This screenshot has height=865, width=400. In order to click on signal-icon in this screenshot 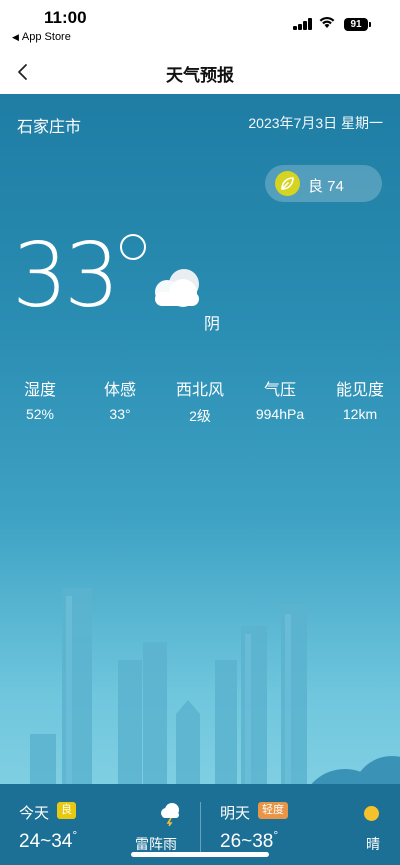, I will do `click(303, 24)`.